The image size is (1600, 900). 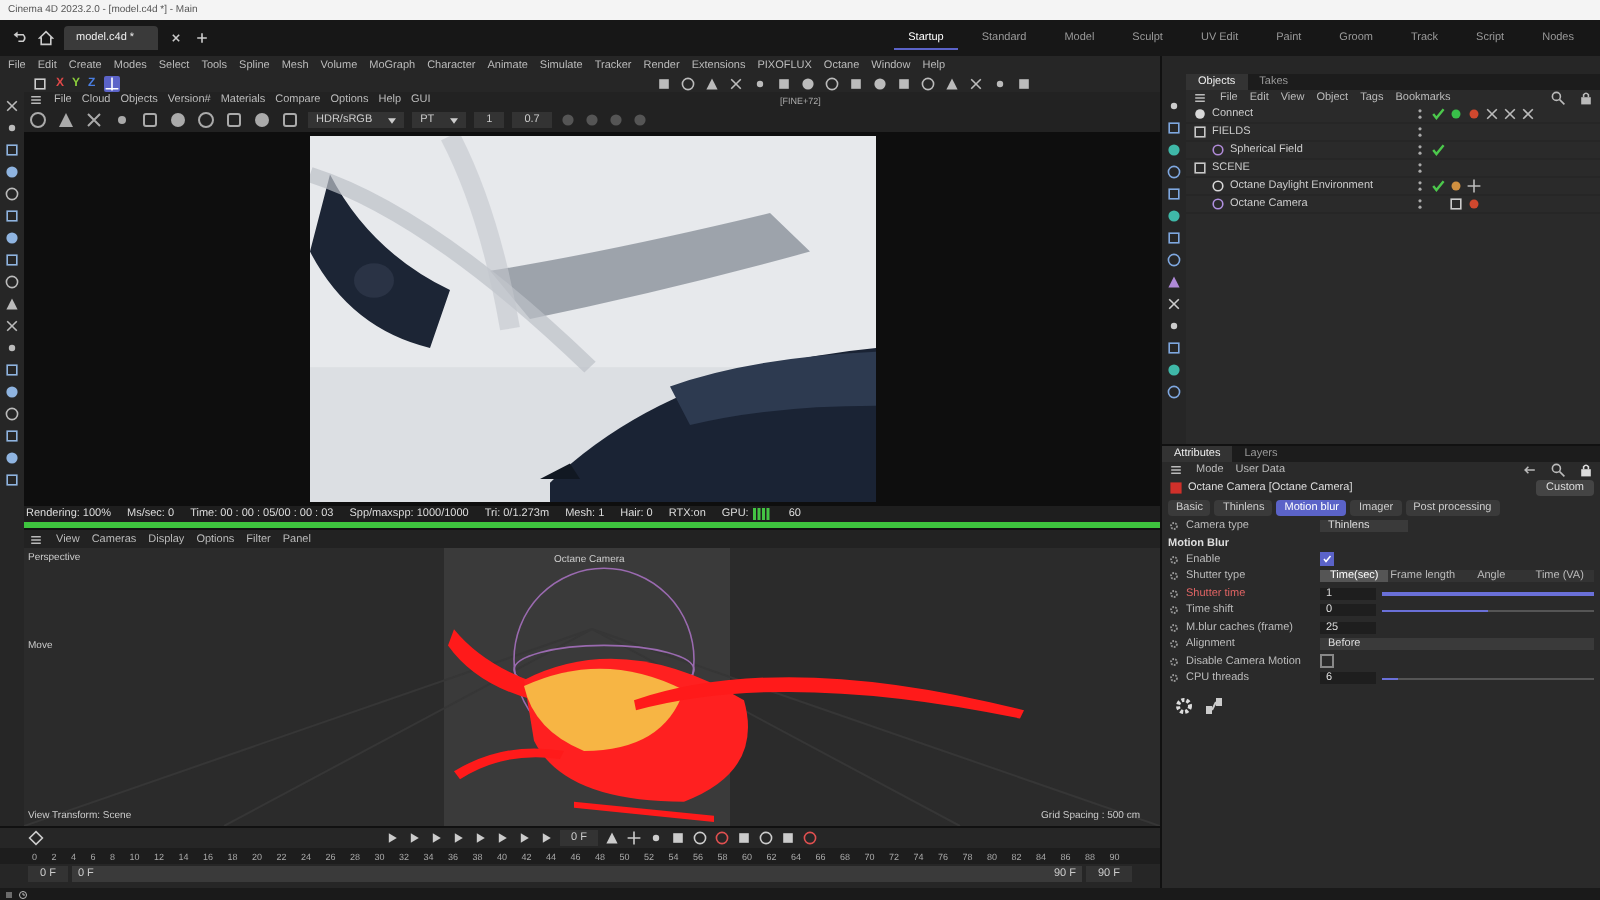 I want to click on nodes-icon, so click(x=1214, y=705).